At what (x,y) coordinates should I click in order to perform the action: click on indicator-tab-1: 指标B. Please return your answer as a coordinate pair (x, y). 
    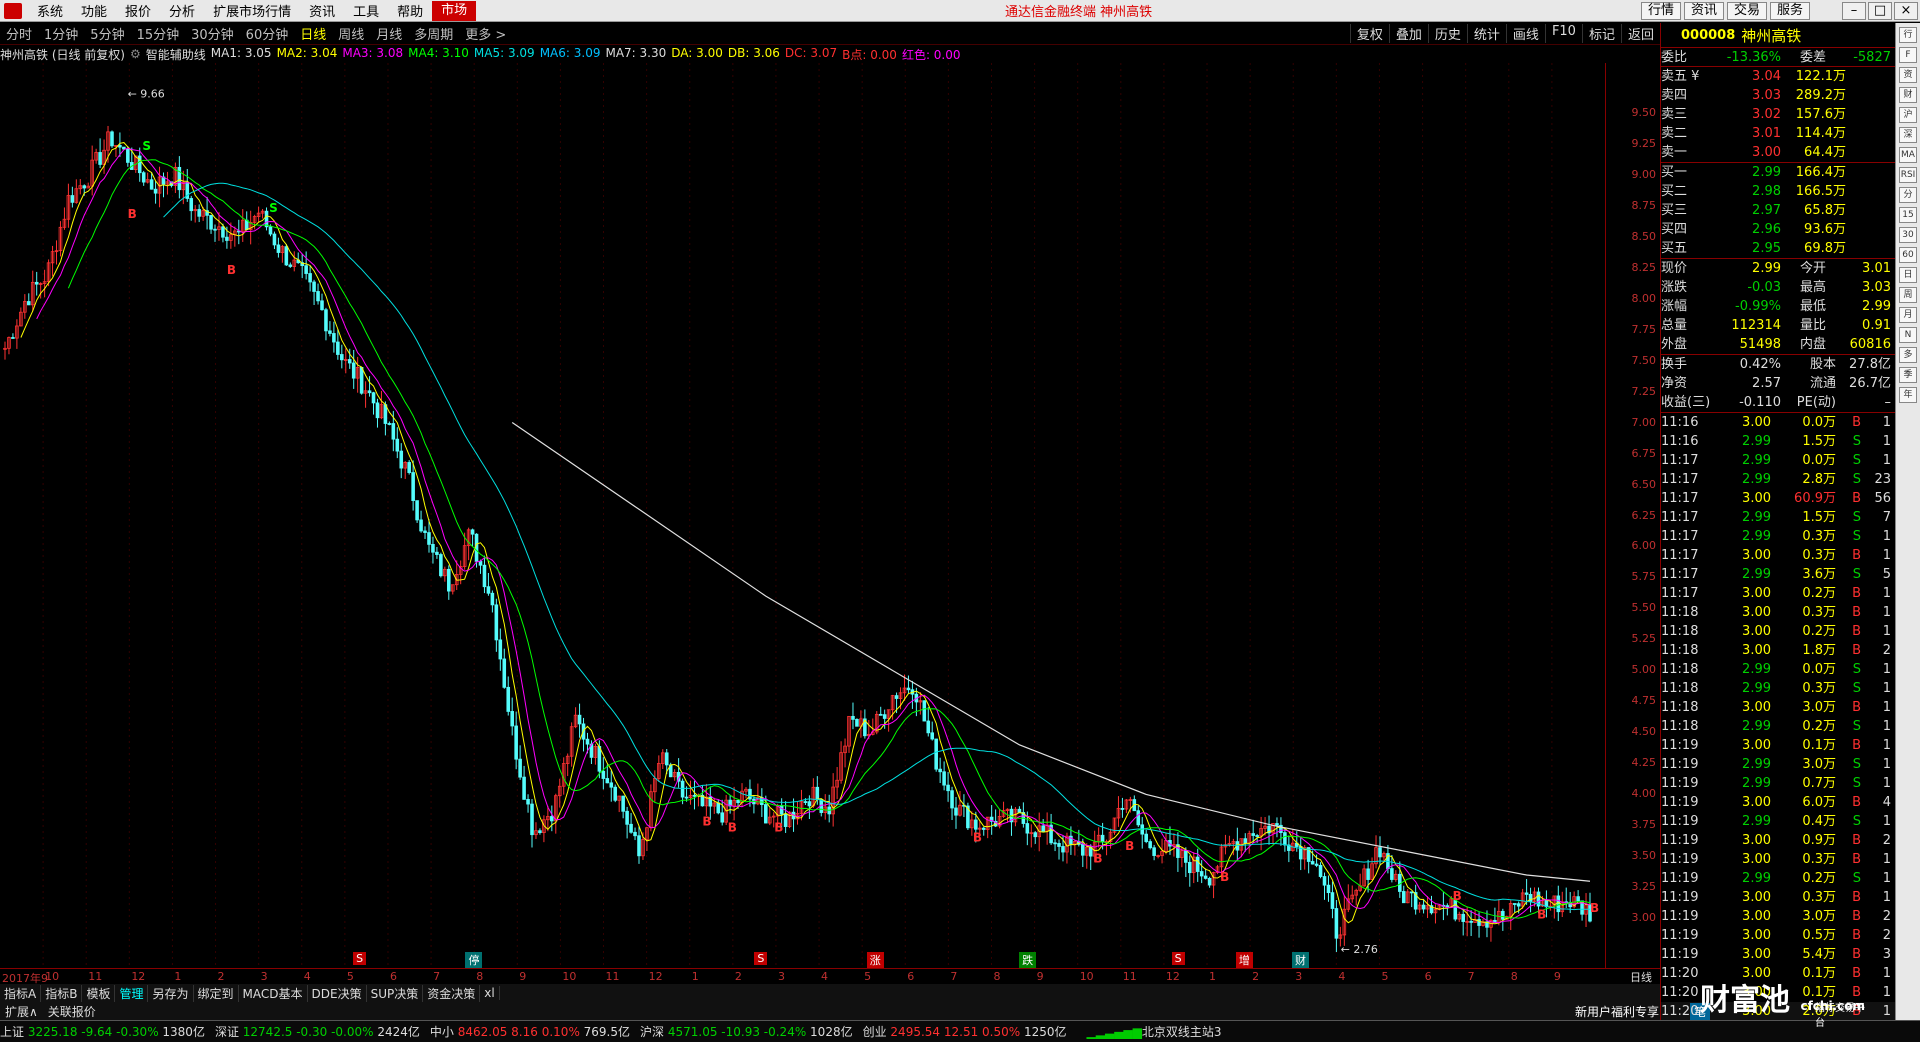
    Looking at the image, I should click on (62, 993).